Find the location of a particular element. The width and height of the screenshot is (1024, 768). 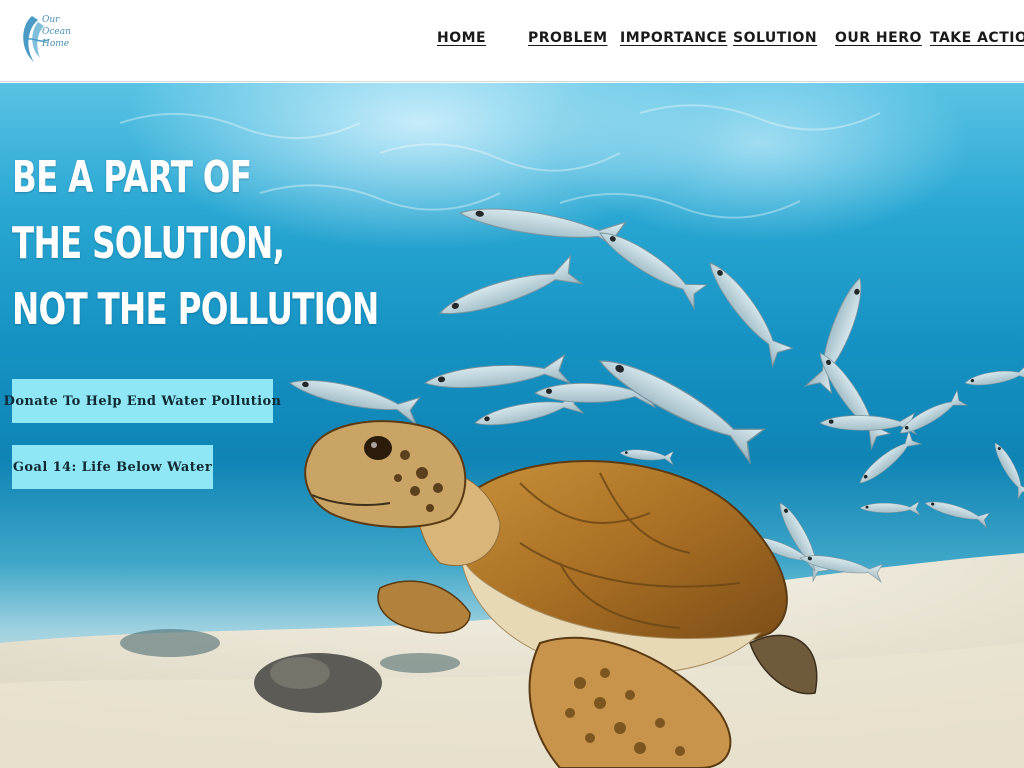

nav-solution: SOLUTION is located at coordinates (775, 38).